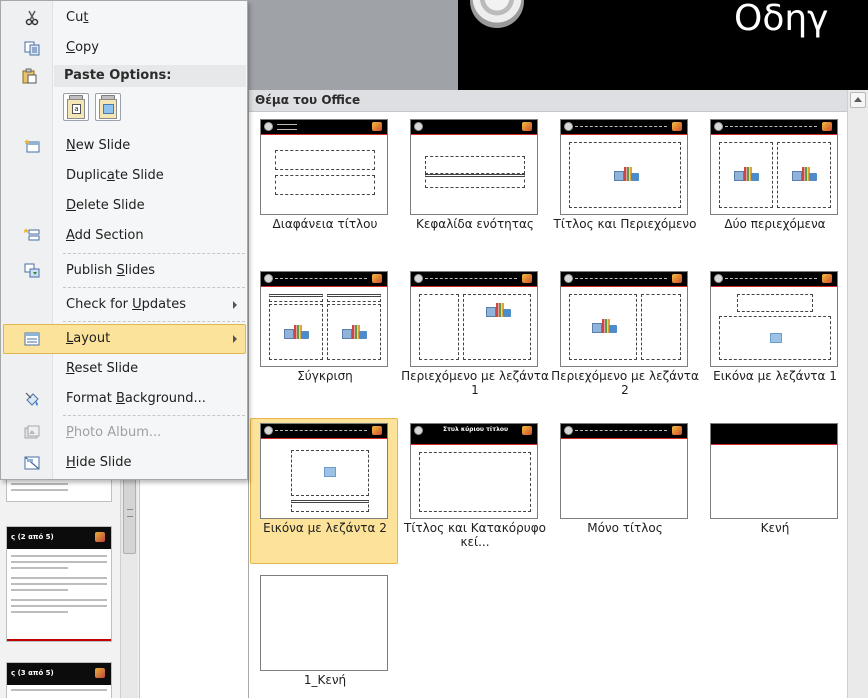 The height and width of the screenshot is (698, 868). Describe the element at coordinates (124, 48) in the screenshot. I see `menu-item-copy: Copy` at that location.